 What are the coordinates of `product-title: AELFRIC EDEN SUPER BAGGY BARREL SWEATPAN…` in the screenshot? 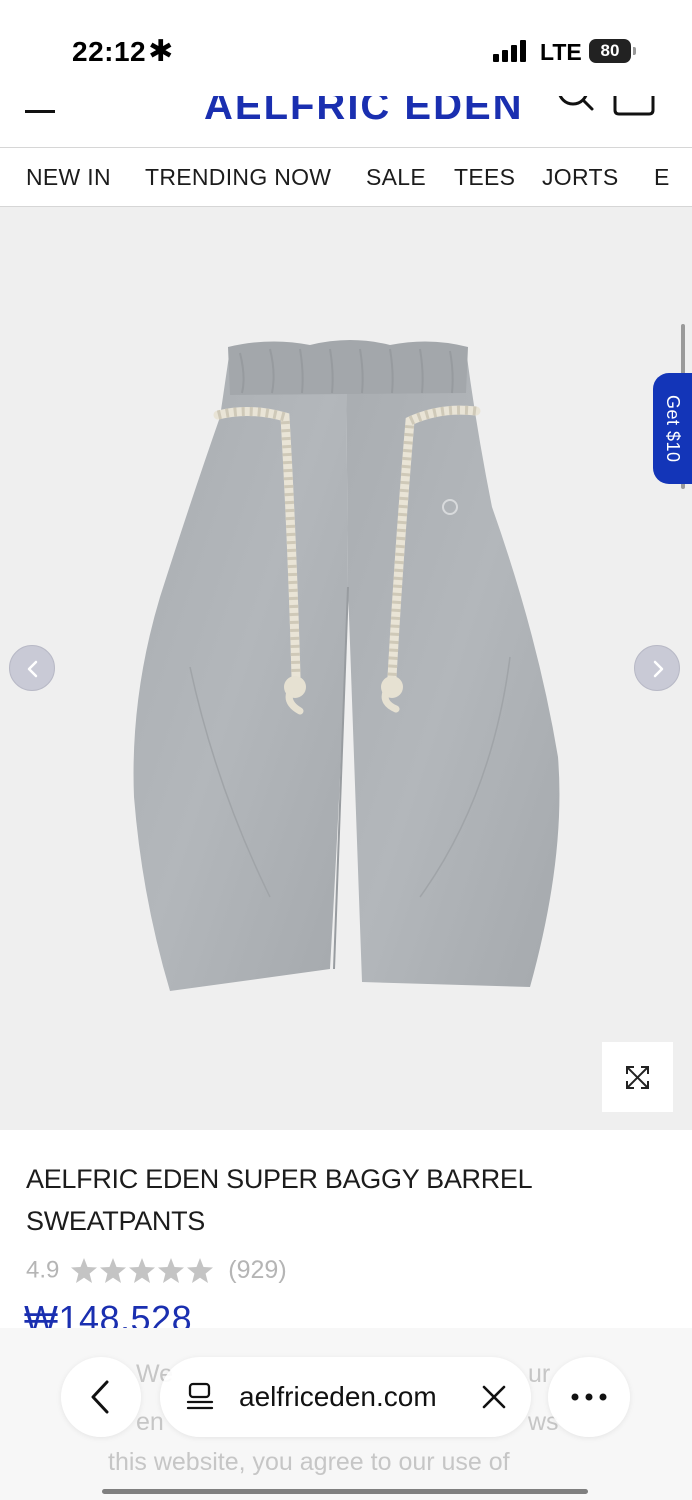 It's located at (279, 1200).